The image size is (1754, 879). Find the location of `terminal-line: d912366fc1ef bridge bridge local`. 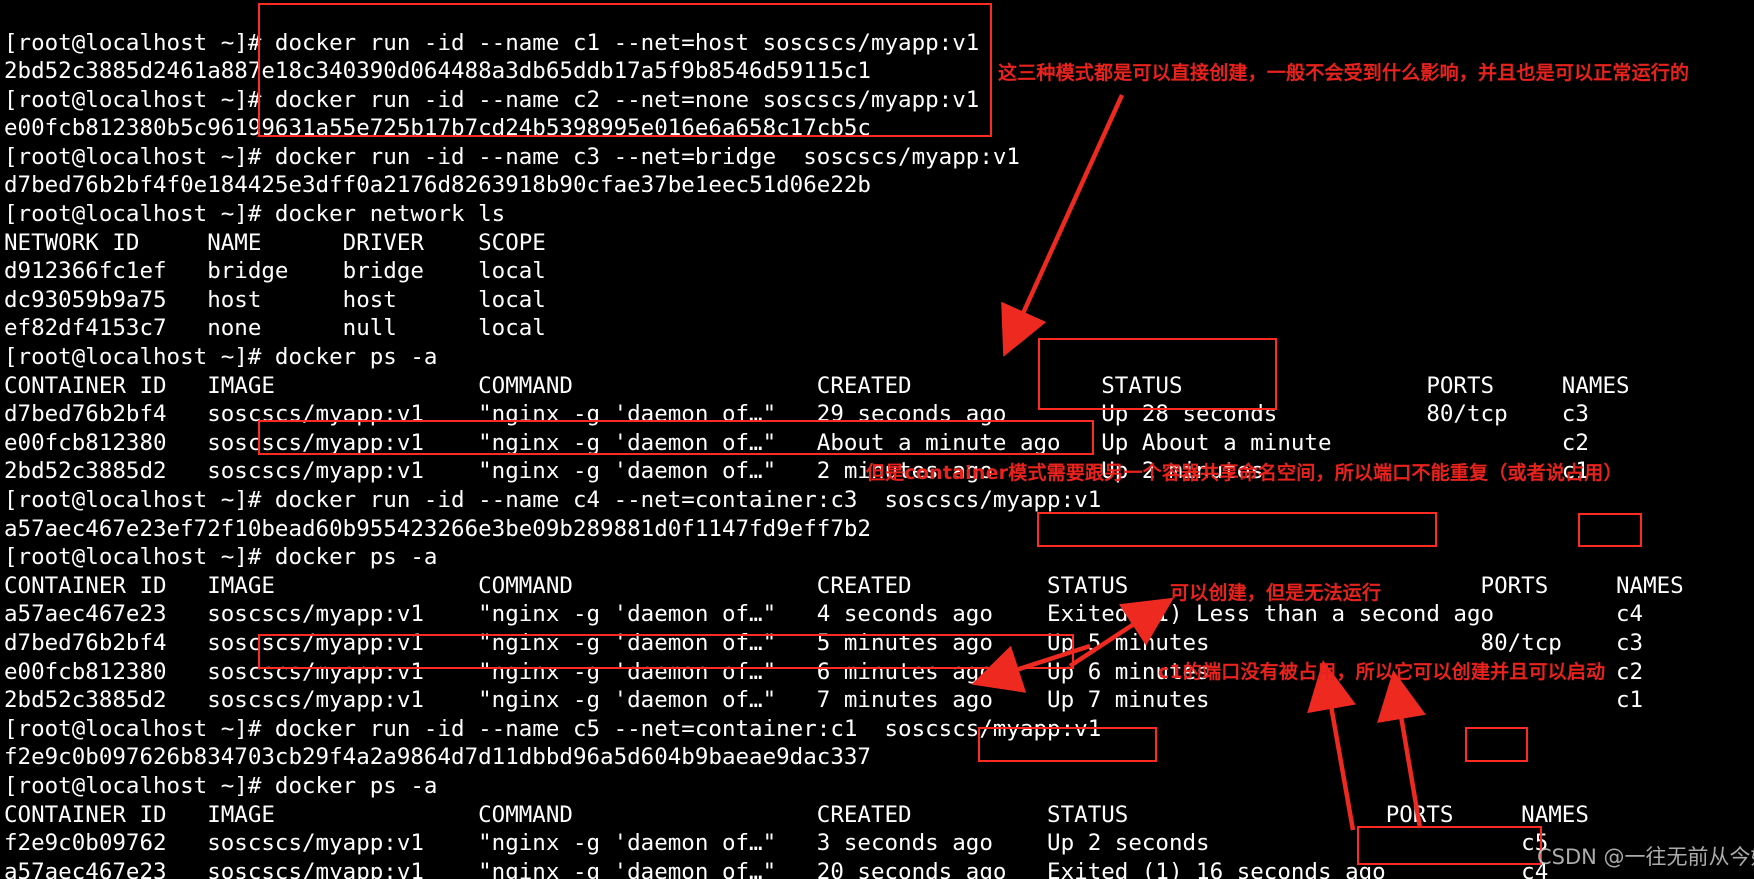

terminal-line: d912366fc1ef bridge bridge local is located at coordinates (275, 271).